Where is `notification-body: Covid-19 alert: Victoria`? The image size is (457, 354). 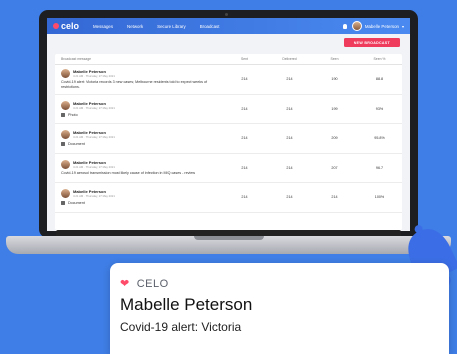 notification-body: Covid-19 alert: Victoria is located at coordinates (181, 327).